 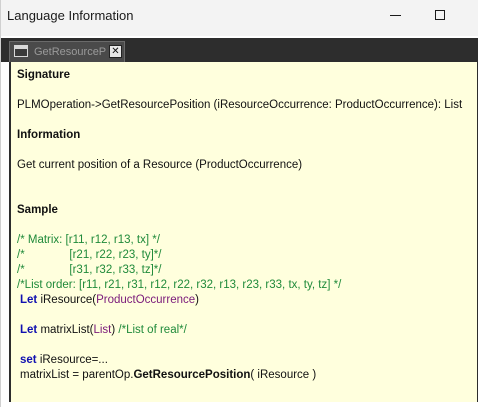 What do you see at coordinates (239, 50) in the screenshot?
I see `tab-strip: GetResourceP ✕` at bounding box center [239, 50].